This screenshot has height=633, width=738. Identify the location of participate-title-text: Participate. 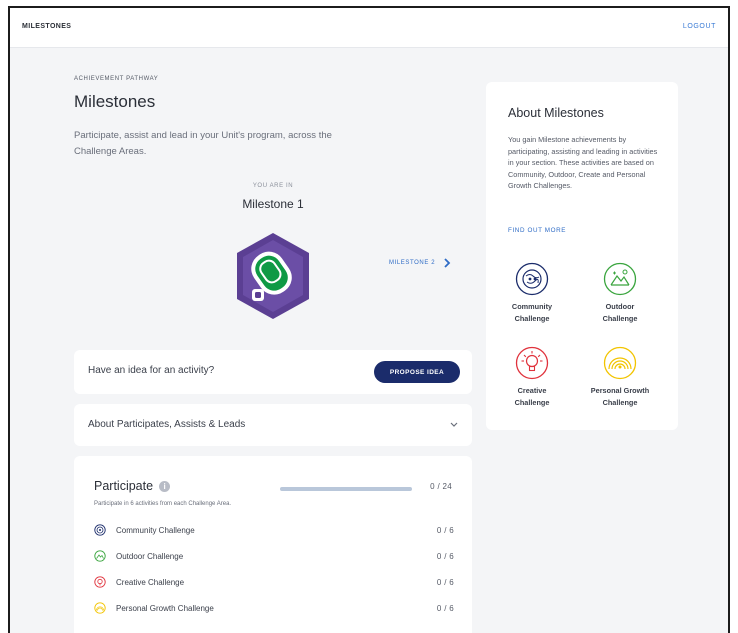
(124, 486).